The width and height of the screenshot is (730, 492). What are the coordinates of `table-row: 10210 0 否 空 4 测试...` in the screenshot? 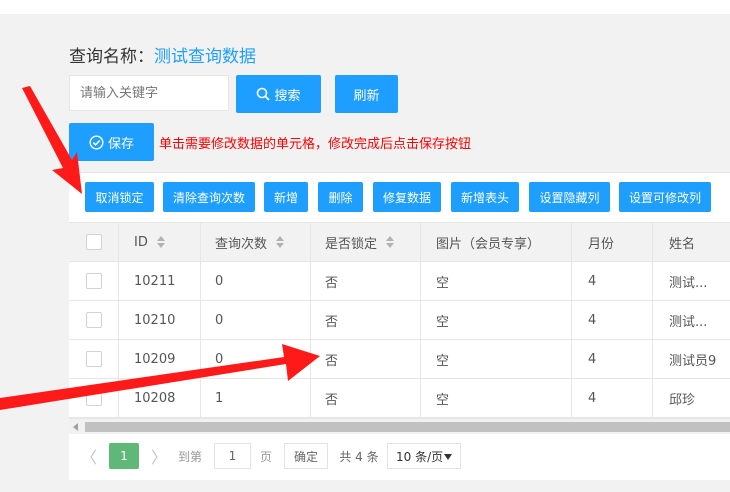 It's located at (399, 320).